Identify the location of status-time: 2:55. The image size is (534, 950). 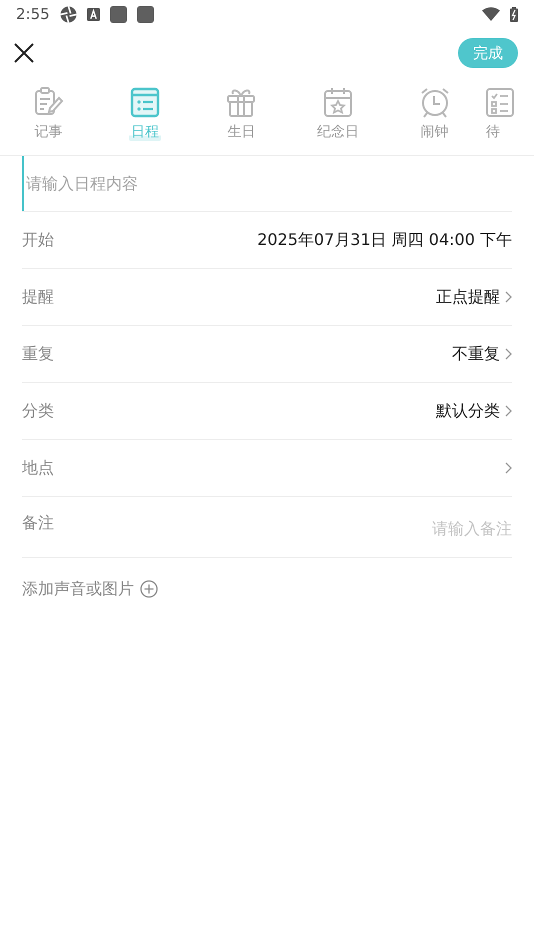
(33, 14).